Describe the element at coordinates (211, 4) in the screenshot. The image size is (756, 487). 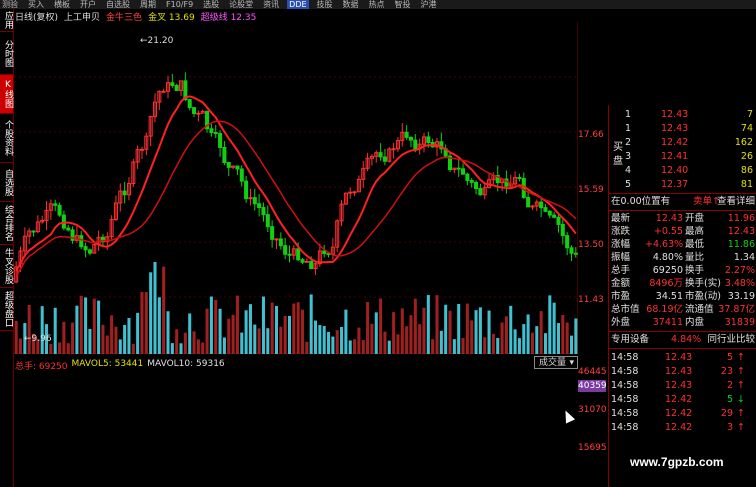
I see `menu-item: 选股` at that location.